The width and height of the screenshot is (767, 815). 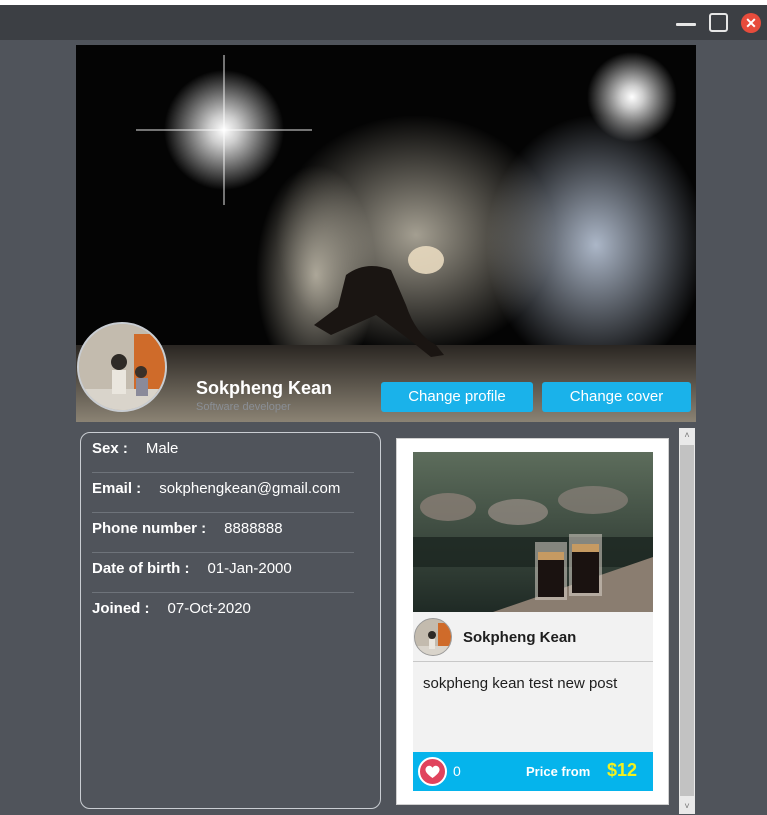 I want to click on info-label: Date of birth :, so click(x=141, y=568).